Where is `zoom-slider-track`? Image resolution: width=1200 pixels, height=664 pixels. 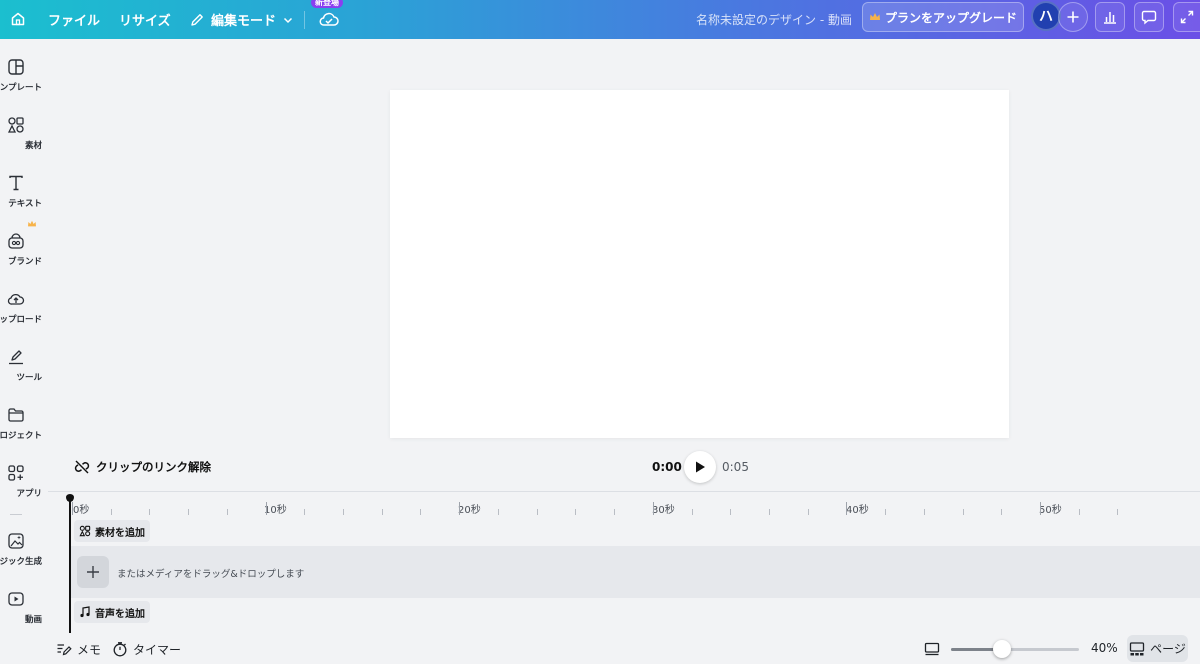 zoom-slider-track is located at coordinates (1015, 649).